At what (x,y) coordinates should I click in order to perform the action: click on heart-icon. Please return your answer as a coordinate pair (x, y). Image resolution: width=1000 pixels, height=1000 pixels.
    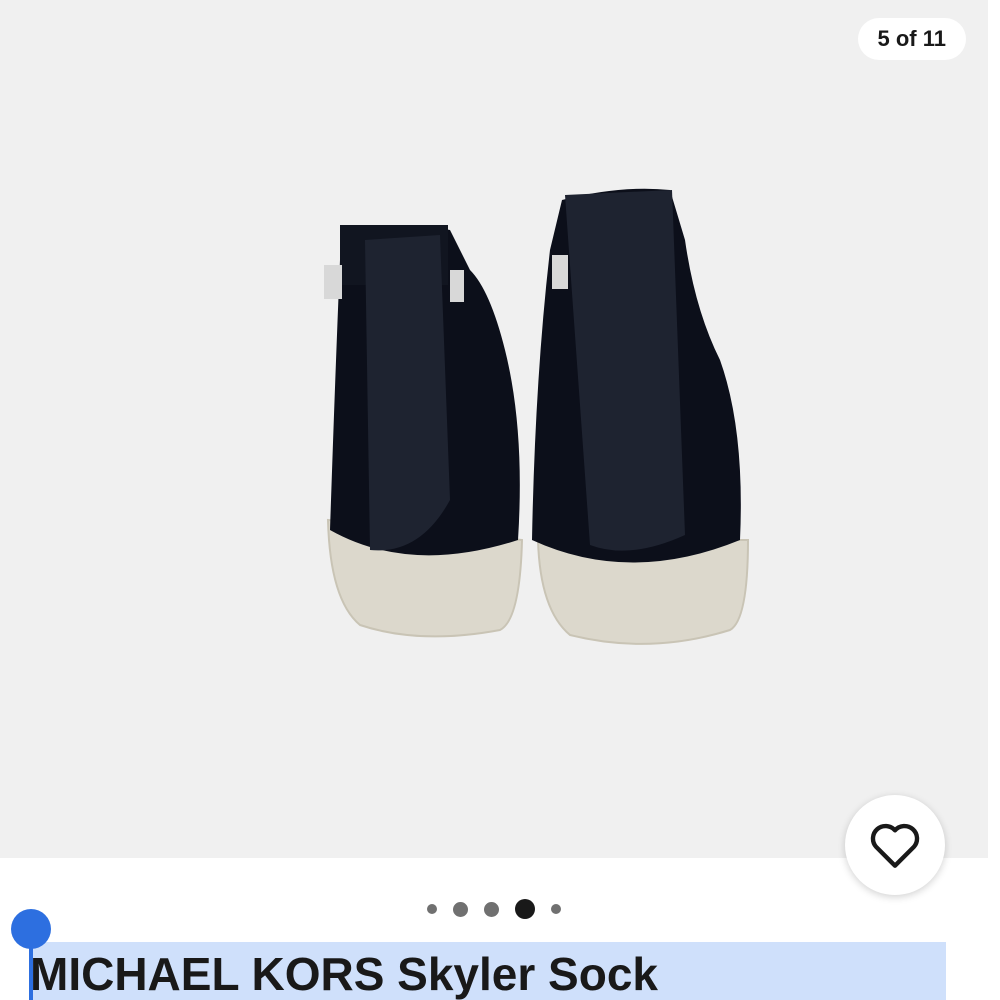
    Looking at the image, I should click on (895, 845).